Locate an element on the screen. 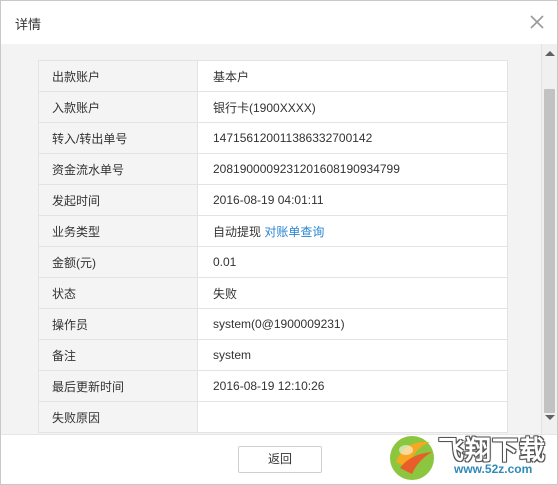 The width and height of the screenshot is (558, 485). dialog-header: 详情 is located at coordinates (279, 22).